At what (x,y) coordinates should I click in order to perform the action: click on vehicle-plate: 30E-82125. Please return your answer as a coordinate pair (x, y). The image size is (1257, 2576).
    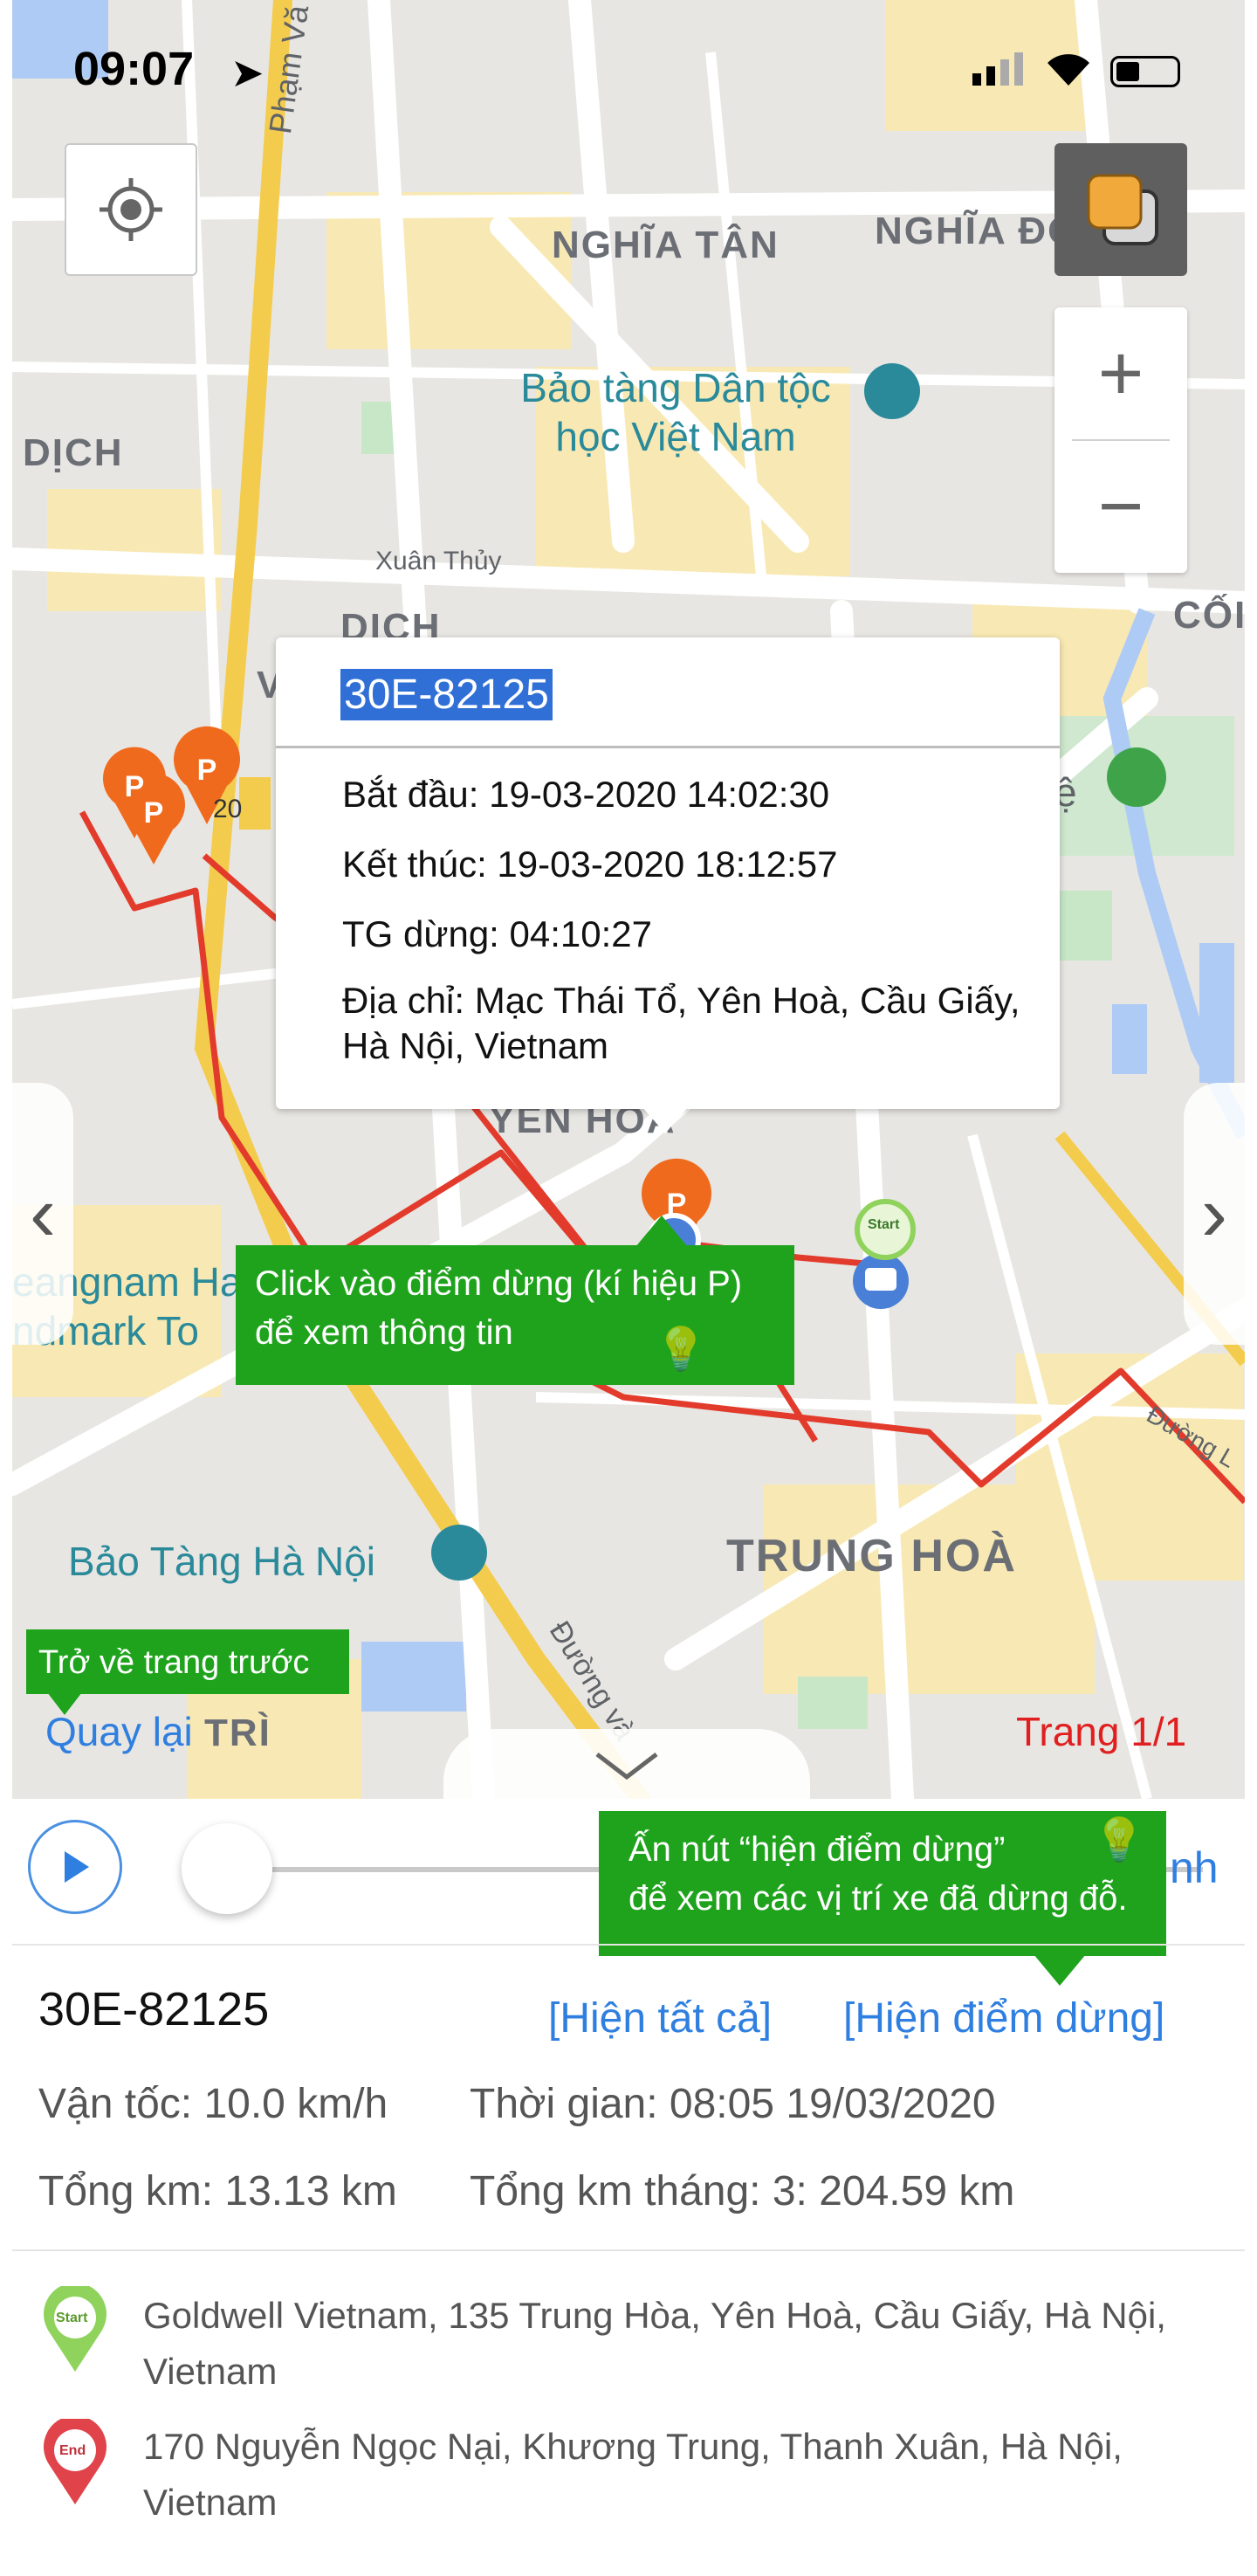
    Looking at the image, I should click on (154, 2009).